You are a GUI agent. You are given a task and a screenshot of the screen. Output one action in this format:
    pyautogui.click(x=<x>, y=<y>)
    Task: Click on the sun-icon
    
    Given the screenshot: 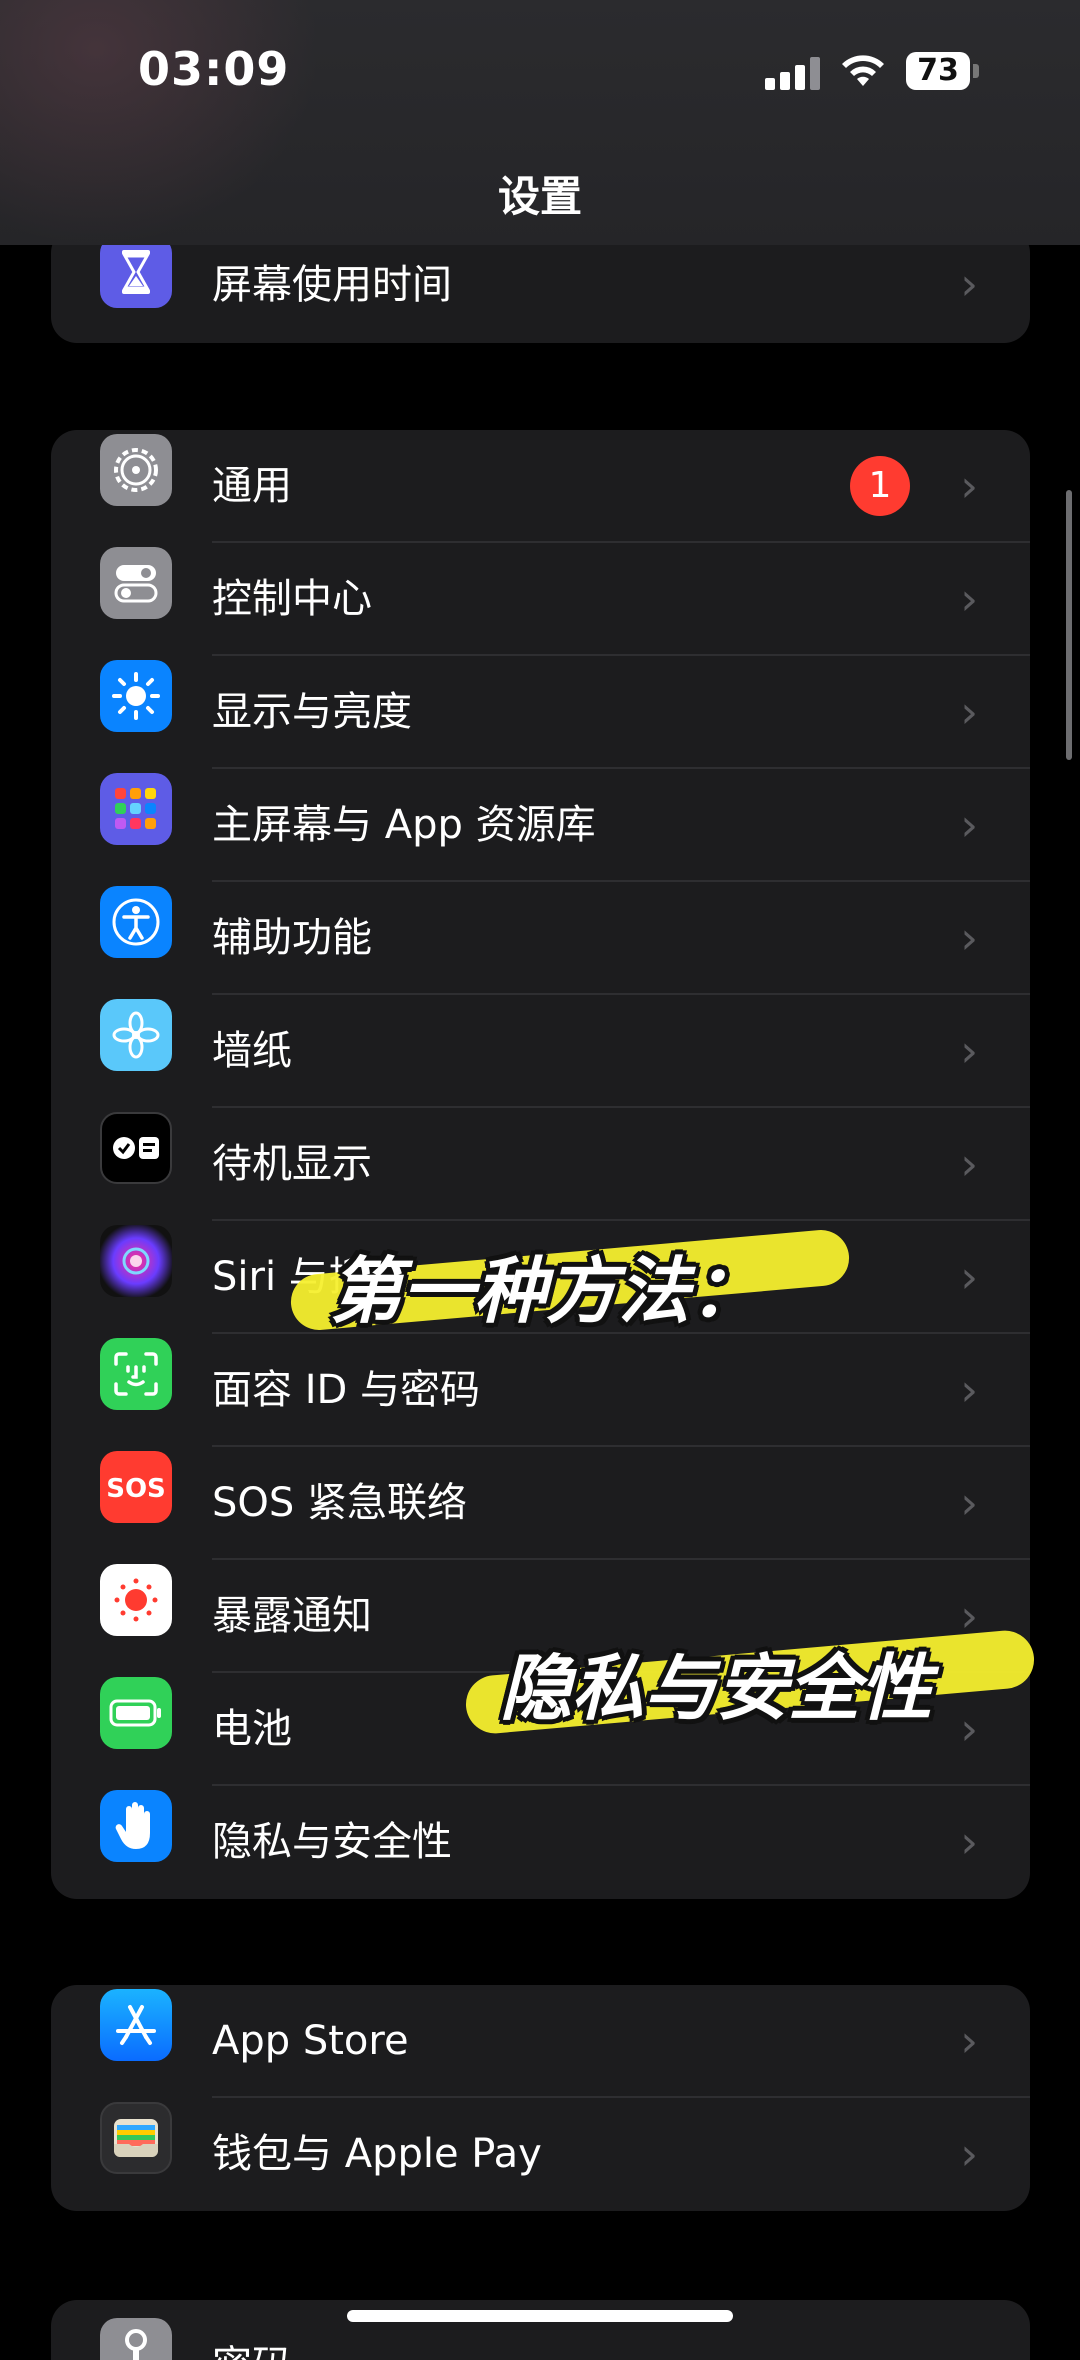 What is the action you would take?
    pyautogui.click(x=136, y=695)
    